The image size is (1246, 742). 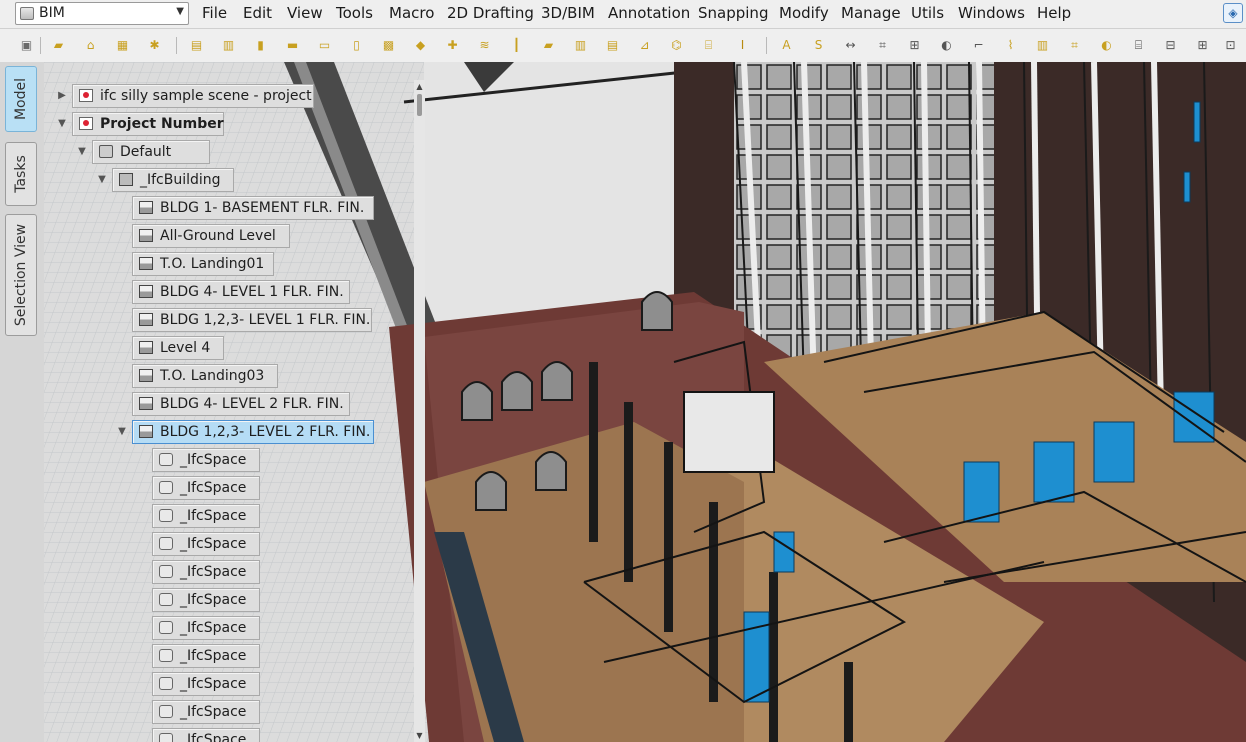 What do you see at coordinates (205, 376) in the screenshot?
I see `tree-item: T.O. Landing03` at bounding box center [205, 376].